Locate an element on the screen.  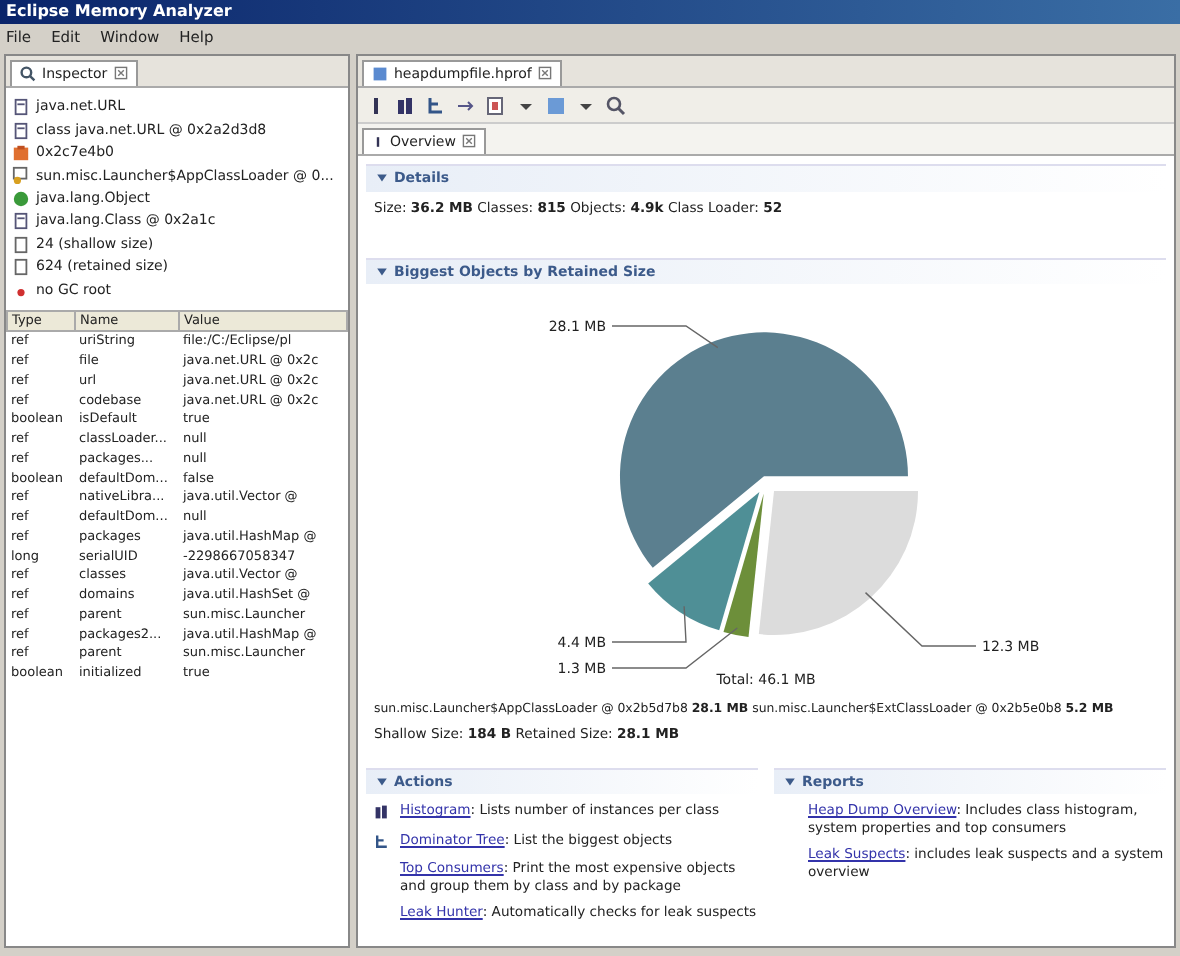
object-icon is located at coordinates (21, 152).